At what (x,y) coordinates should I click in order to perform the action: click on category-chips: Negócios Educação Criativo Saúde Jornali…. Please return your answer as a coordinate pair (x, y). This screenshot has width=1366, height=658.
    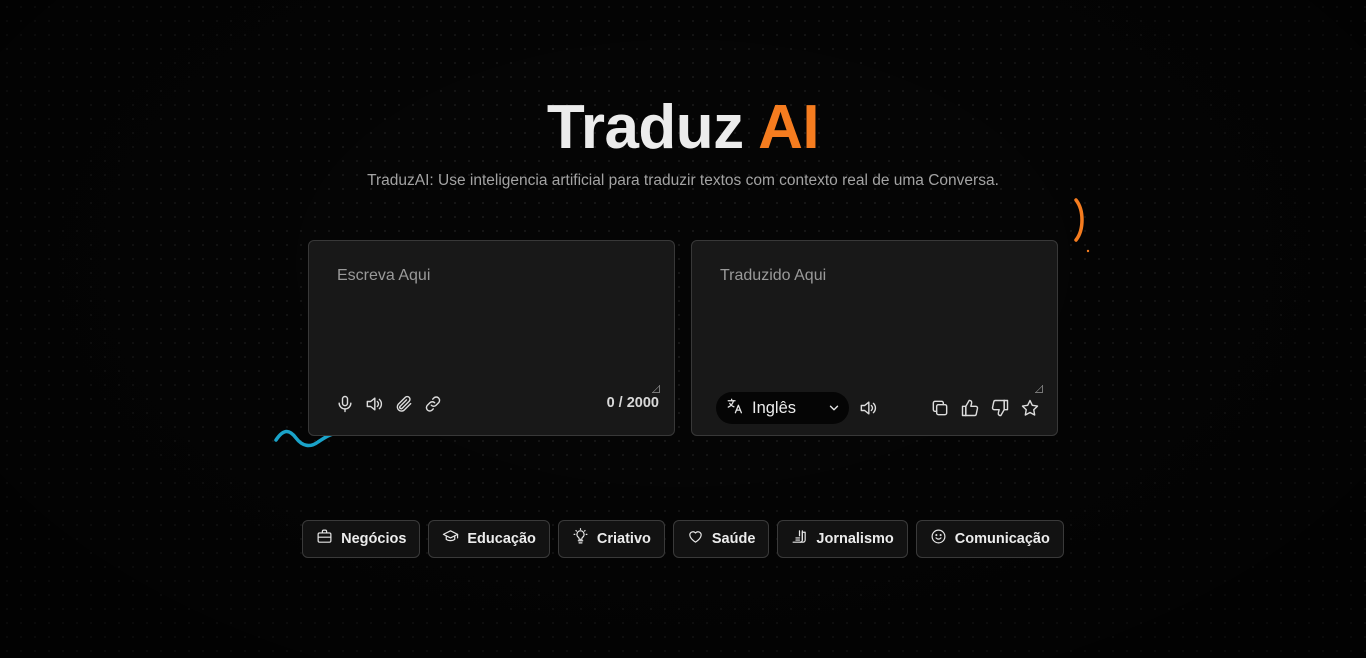
    Looking at the image, I should click on (683, 539).